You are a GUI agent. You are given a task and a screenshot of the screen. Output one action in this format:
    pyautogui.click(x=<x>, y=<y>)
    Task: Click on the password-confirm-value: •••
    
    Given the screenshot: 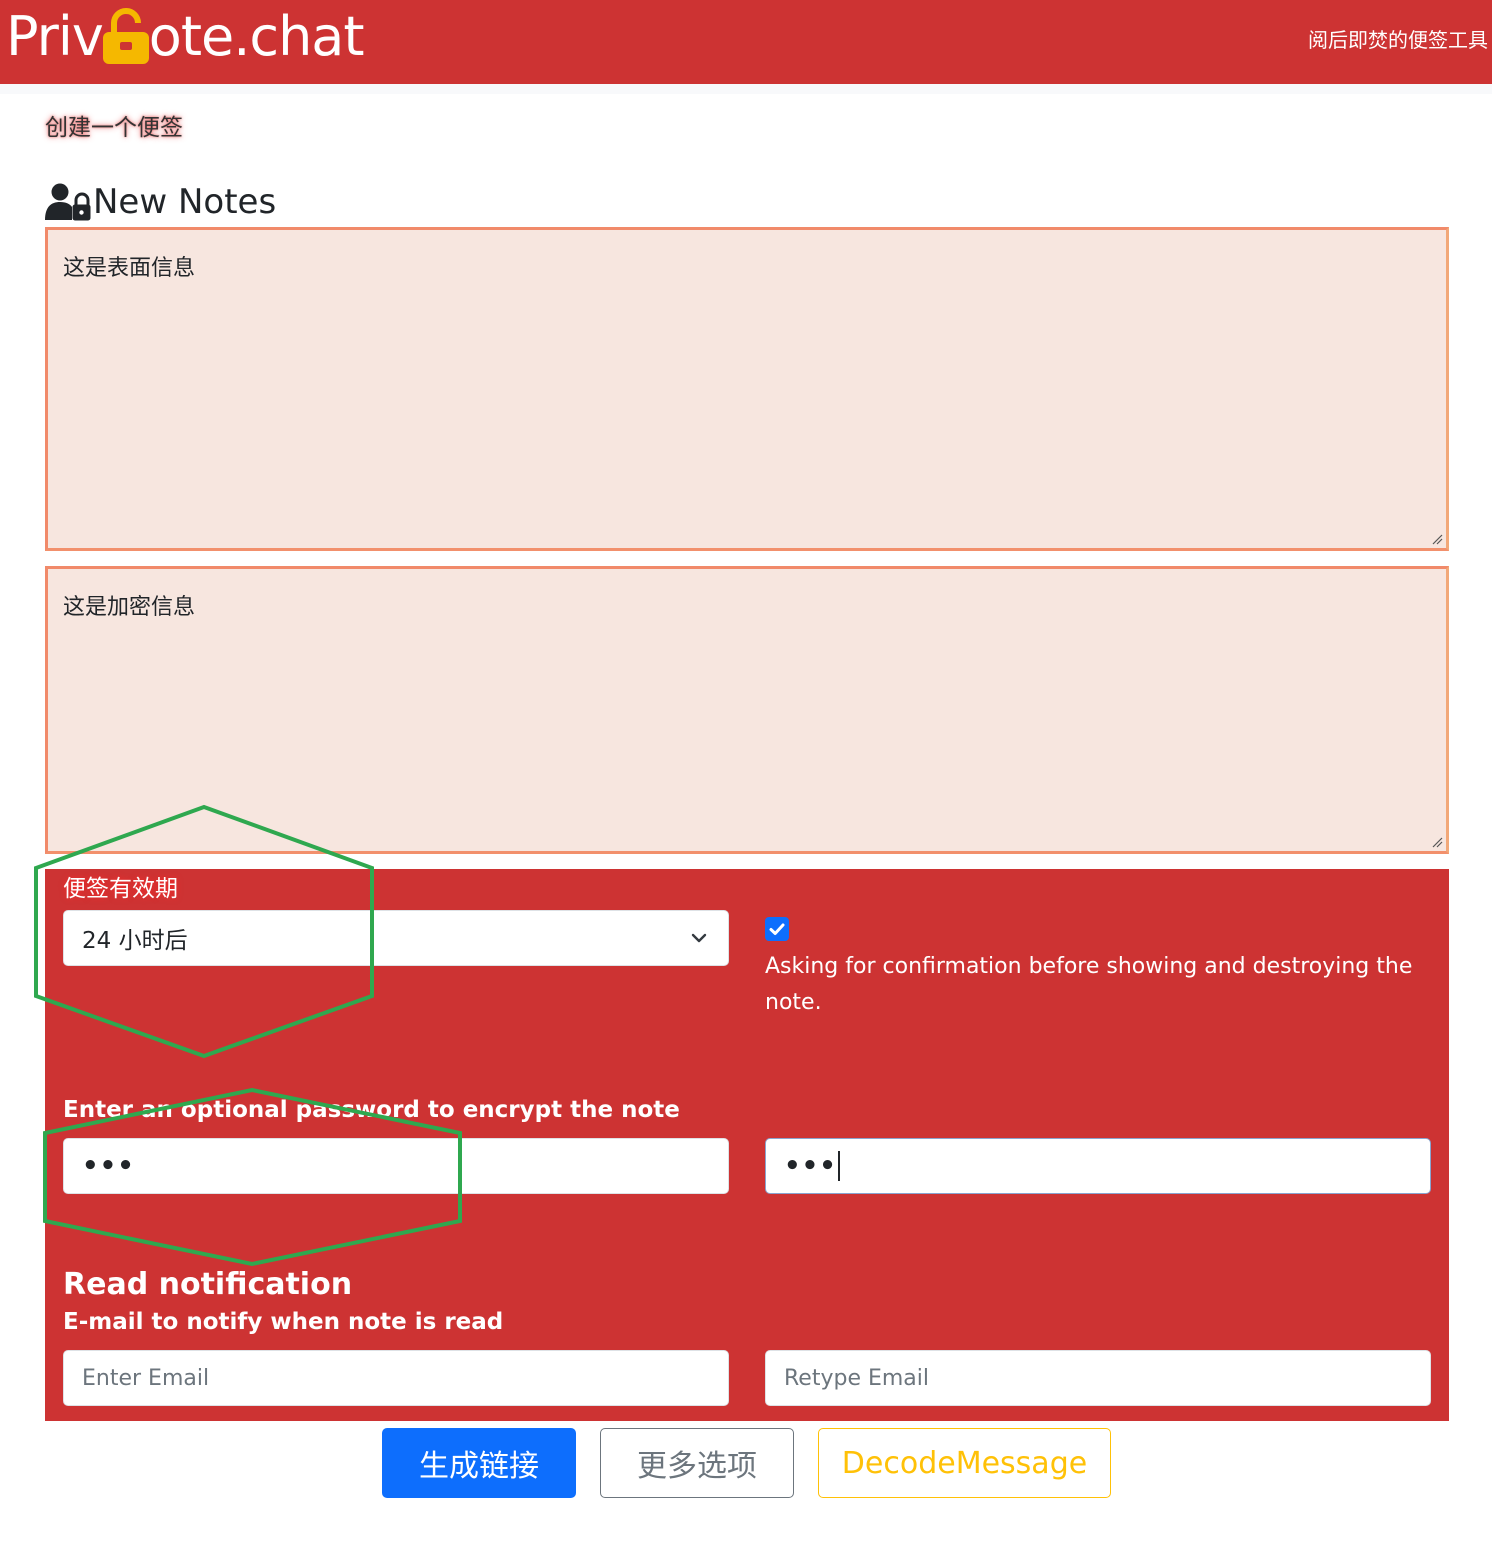 What is the action you would take?
    pyautogui.click(x=810, y=1166)
    